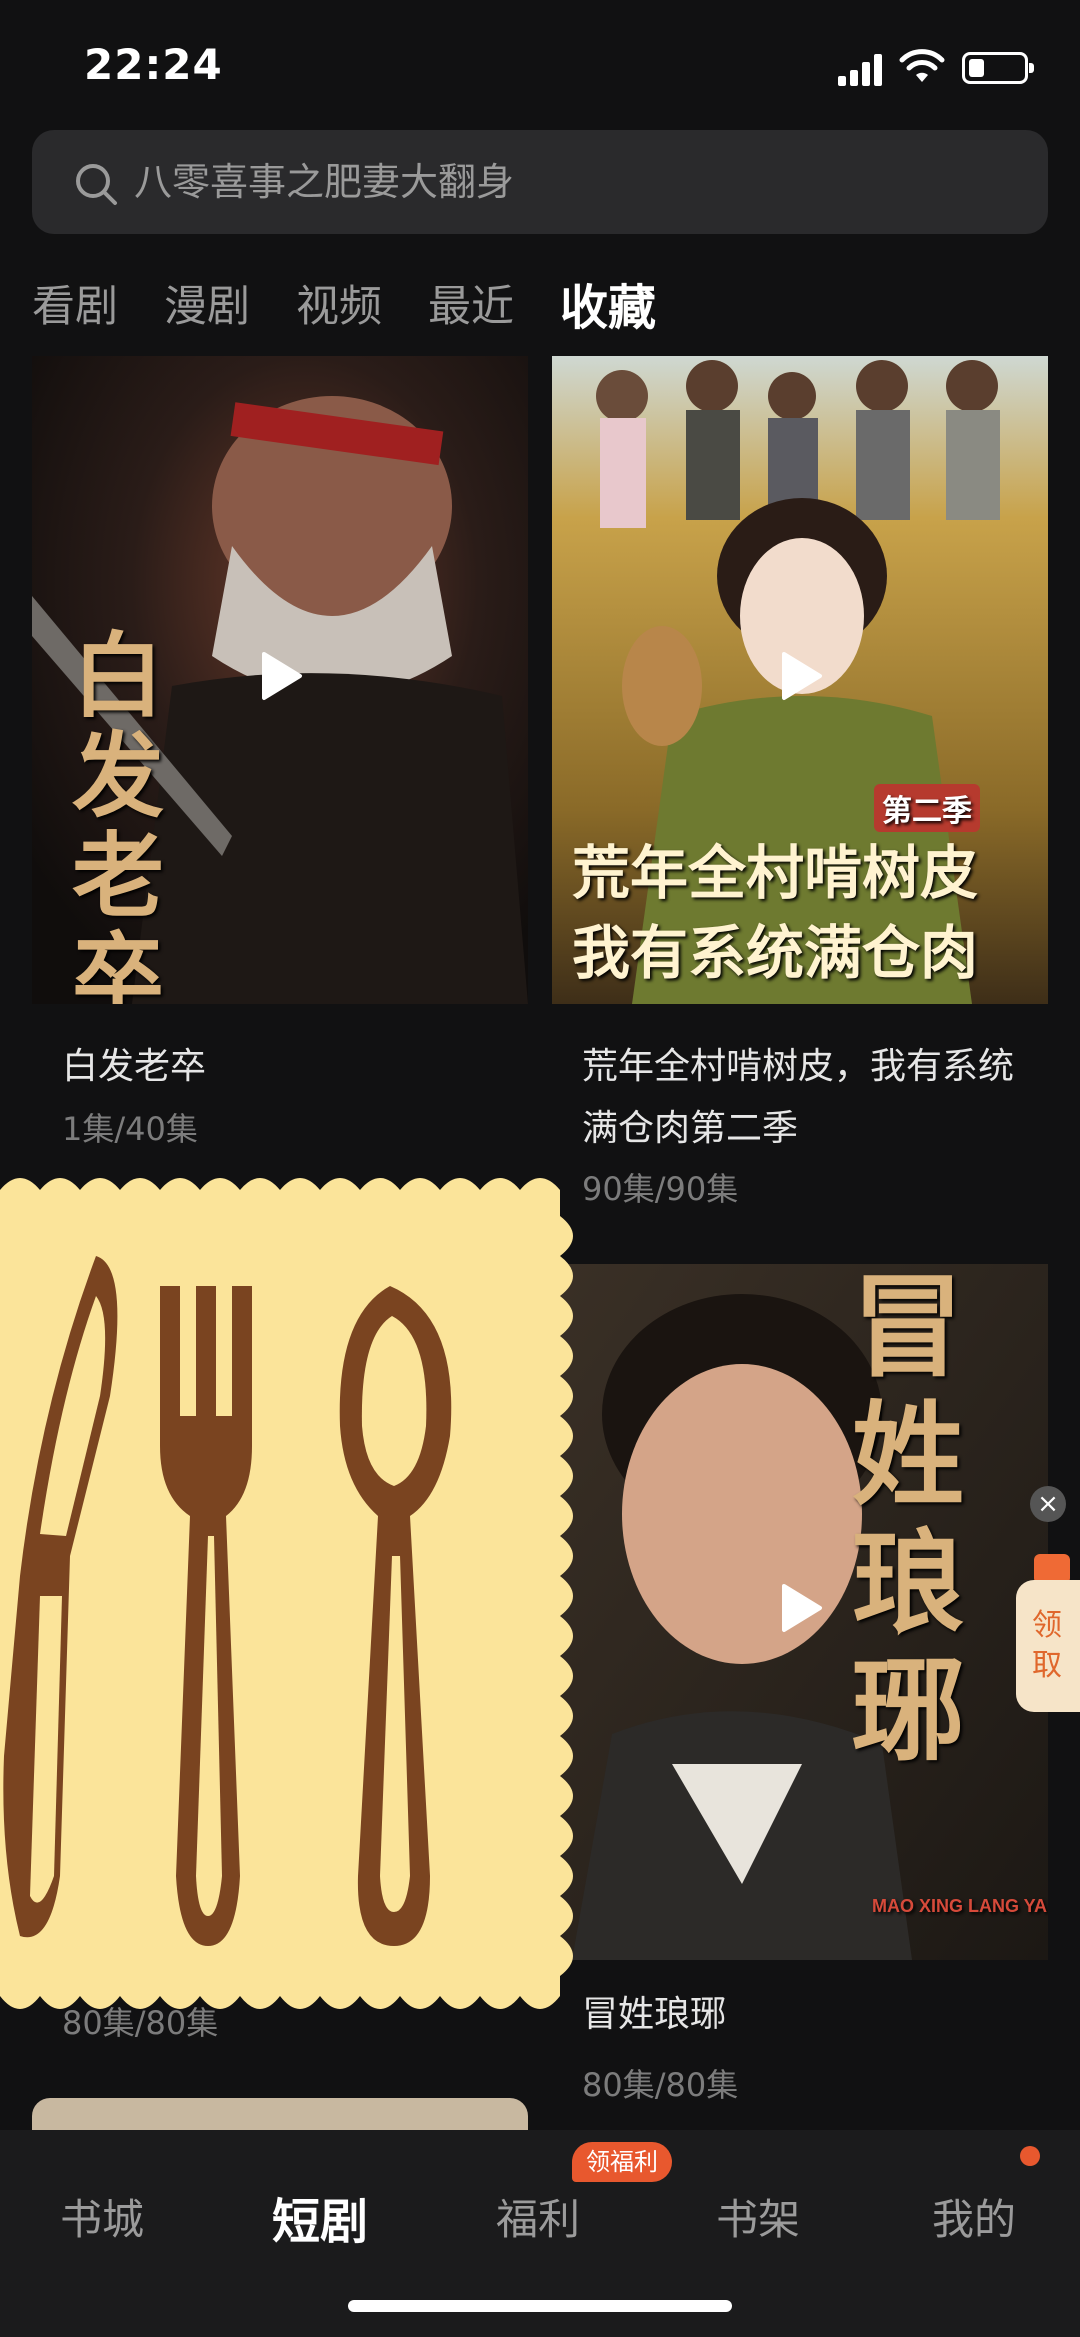  What do you see at coordinates (540, 65) in the screenshot?
I see `status-bar: 22:24` at bounding box center [540, 65].